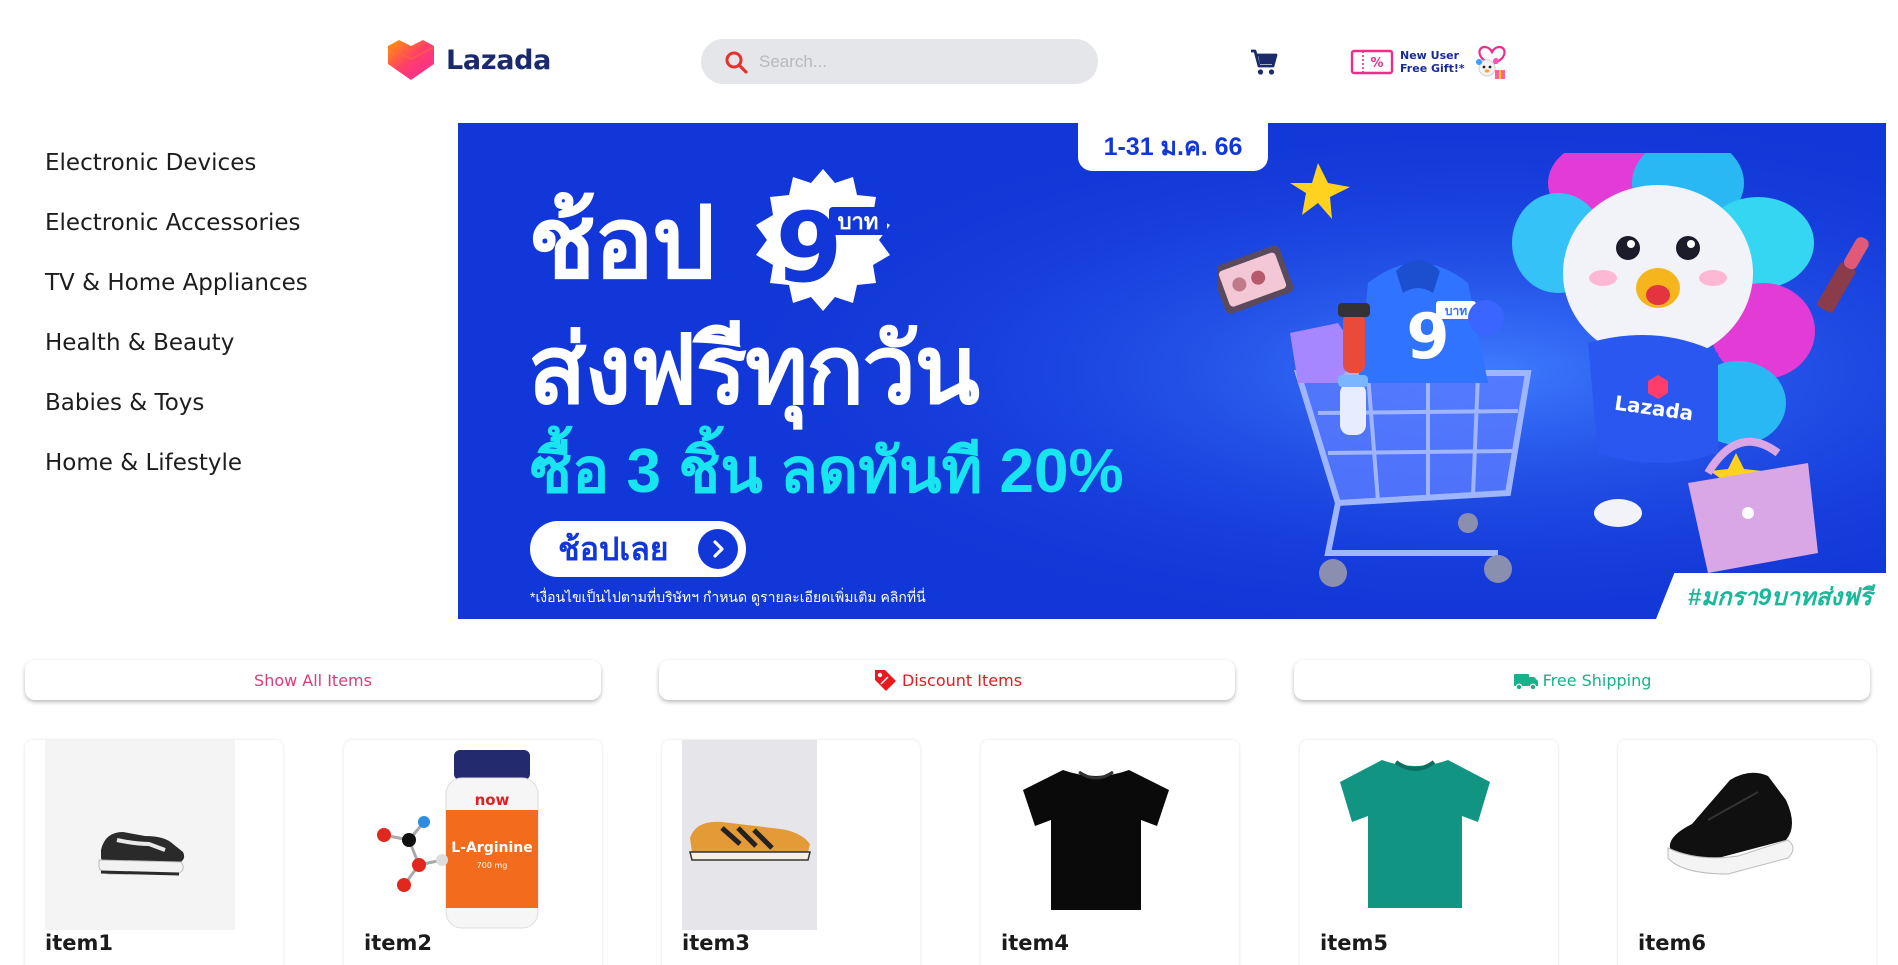 The image size is (1898, 965). Describe the element at coordinates (235, 175) in the screenshot. I see `sidebar-item-electronic-devices: Electronic Devices` at that location.